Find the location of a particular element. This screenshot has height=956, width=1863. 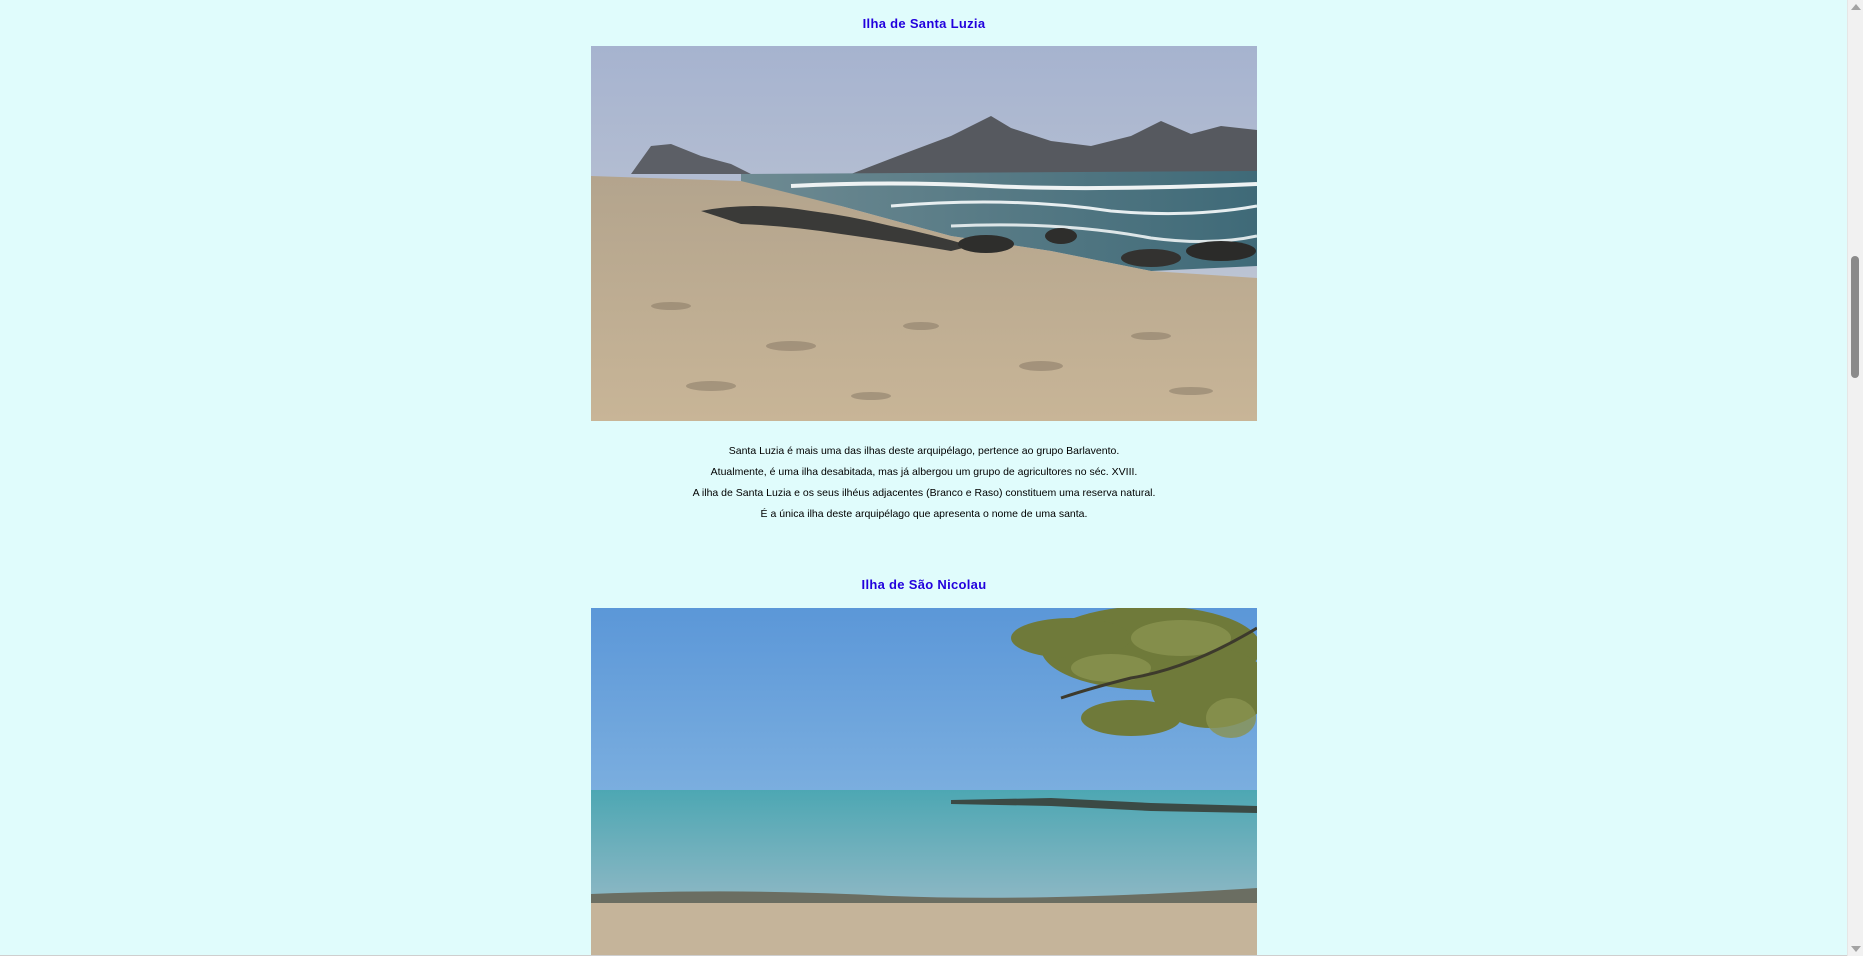

scrollbar-thumb is located at coordinates (1855, 317).